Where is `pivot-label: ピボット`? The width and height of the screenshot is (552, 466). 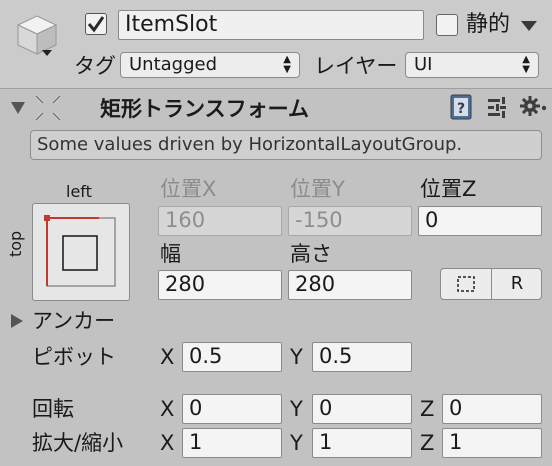 pivot-label: ピボット is located at coordinates (74, 357).